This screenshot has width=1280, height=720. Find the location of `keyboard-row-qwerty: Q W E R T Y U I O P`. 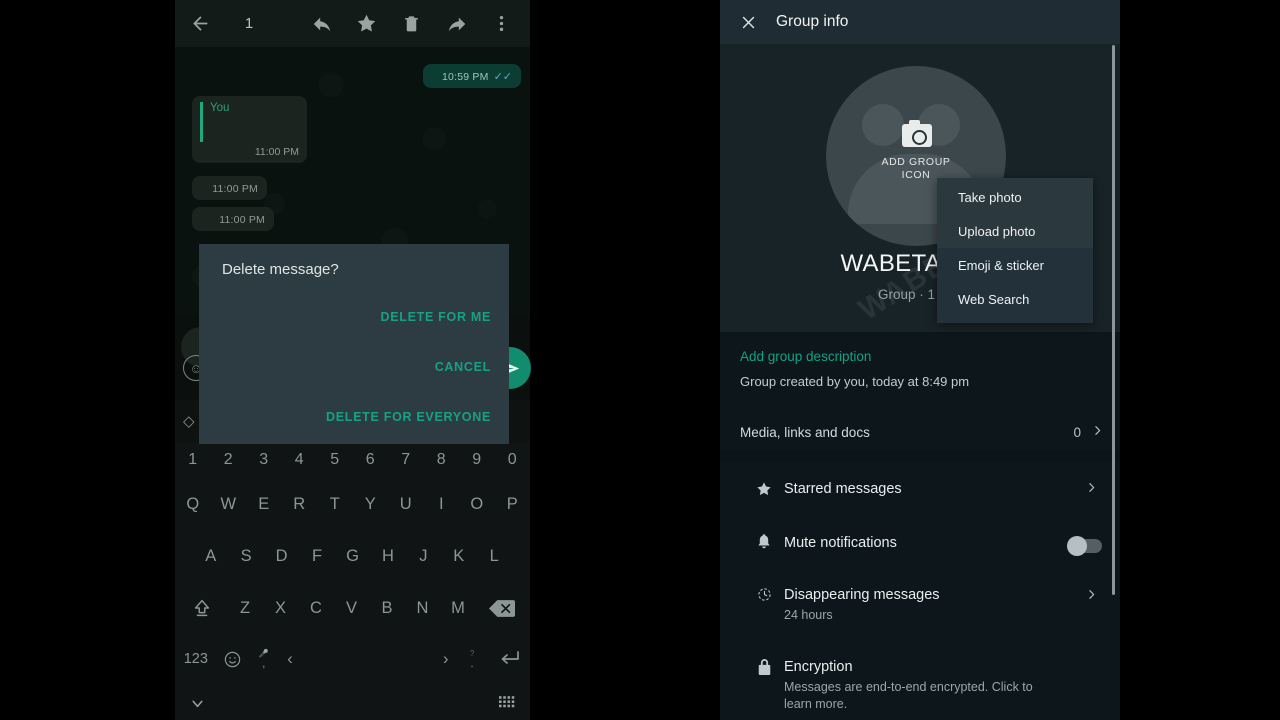

keyboard-row-qwerty: Q W E R T Y U I O P is located at coordinates (352, 504).